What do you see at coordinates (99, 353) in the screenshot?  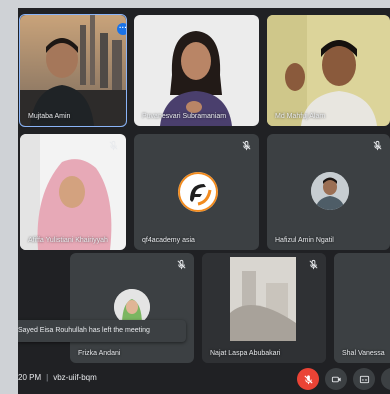 I see `participant-name: Frizka Andani` at bounding box center [99, 353].